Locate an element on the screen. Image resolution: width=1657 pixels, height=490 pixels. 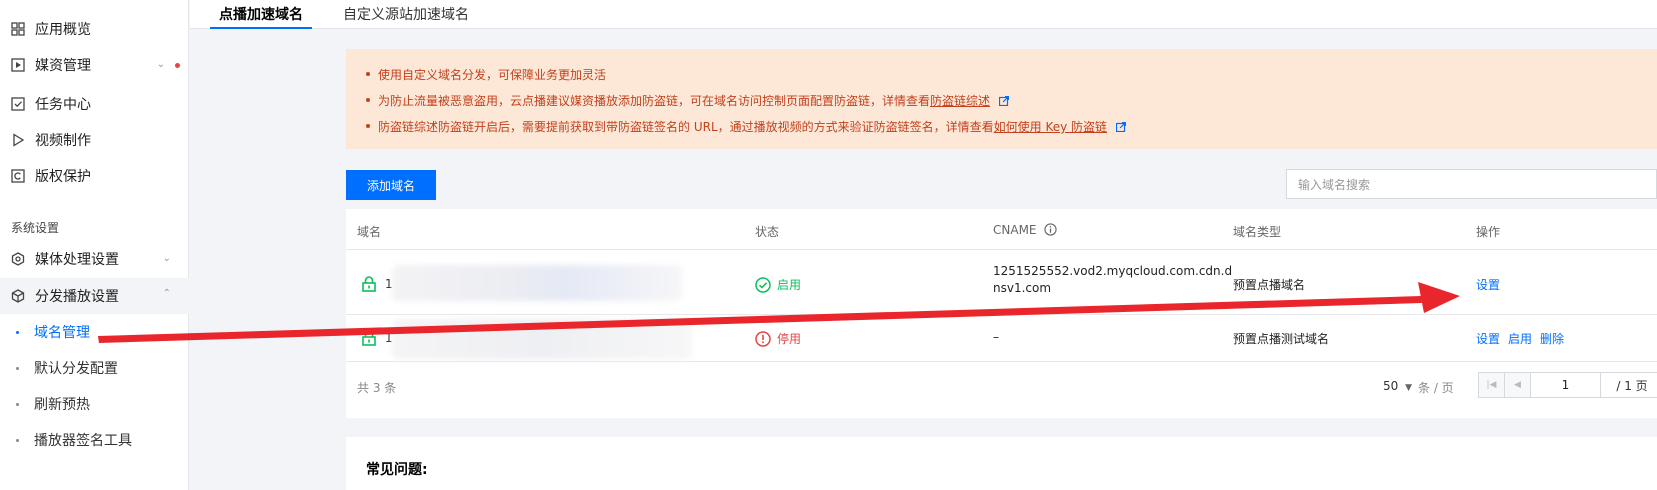
first-page-button: |◀ is located at coordinates (1492, 385).